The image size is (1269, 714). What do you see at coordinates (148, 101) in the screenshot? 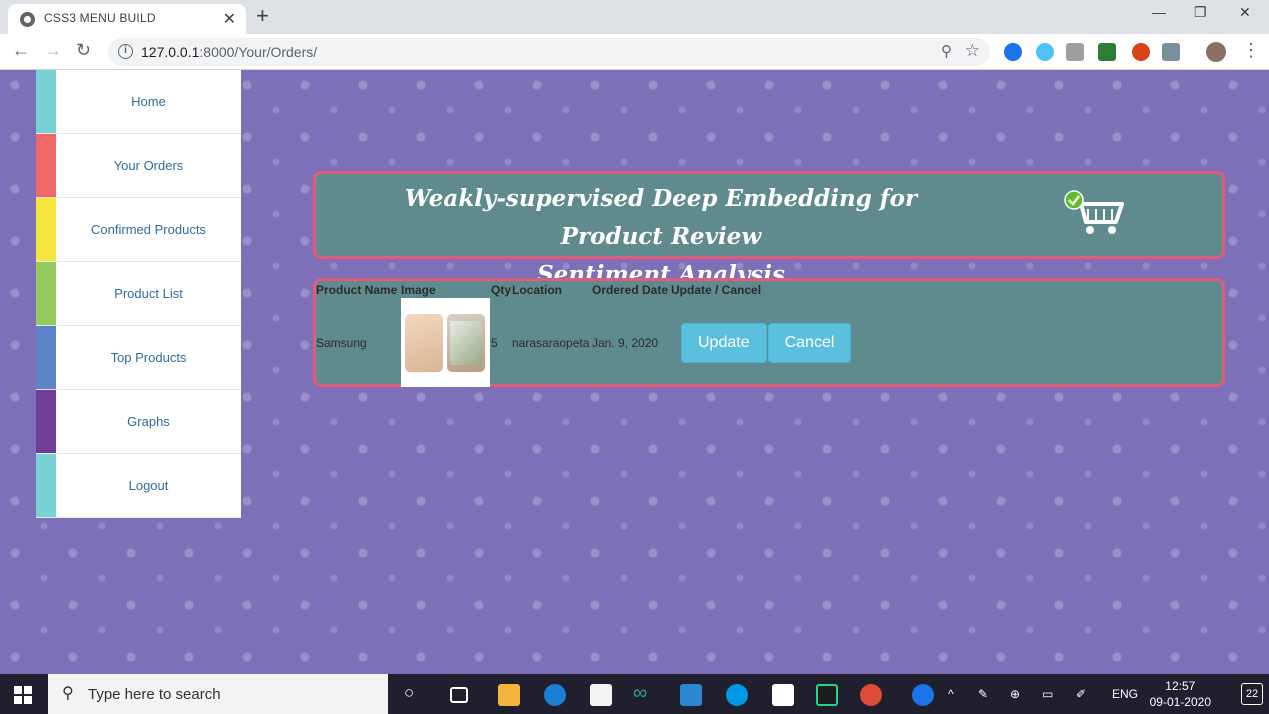
I see `sidebar-item-label: Home` at bounding box center [148, 101].